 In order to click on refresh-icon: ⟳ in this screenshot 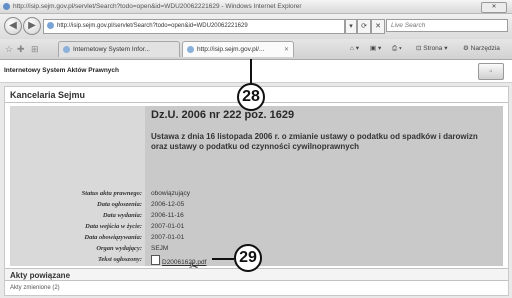, I will do `click(364, 26)`.